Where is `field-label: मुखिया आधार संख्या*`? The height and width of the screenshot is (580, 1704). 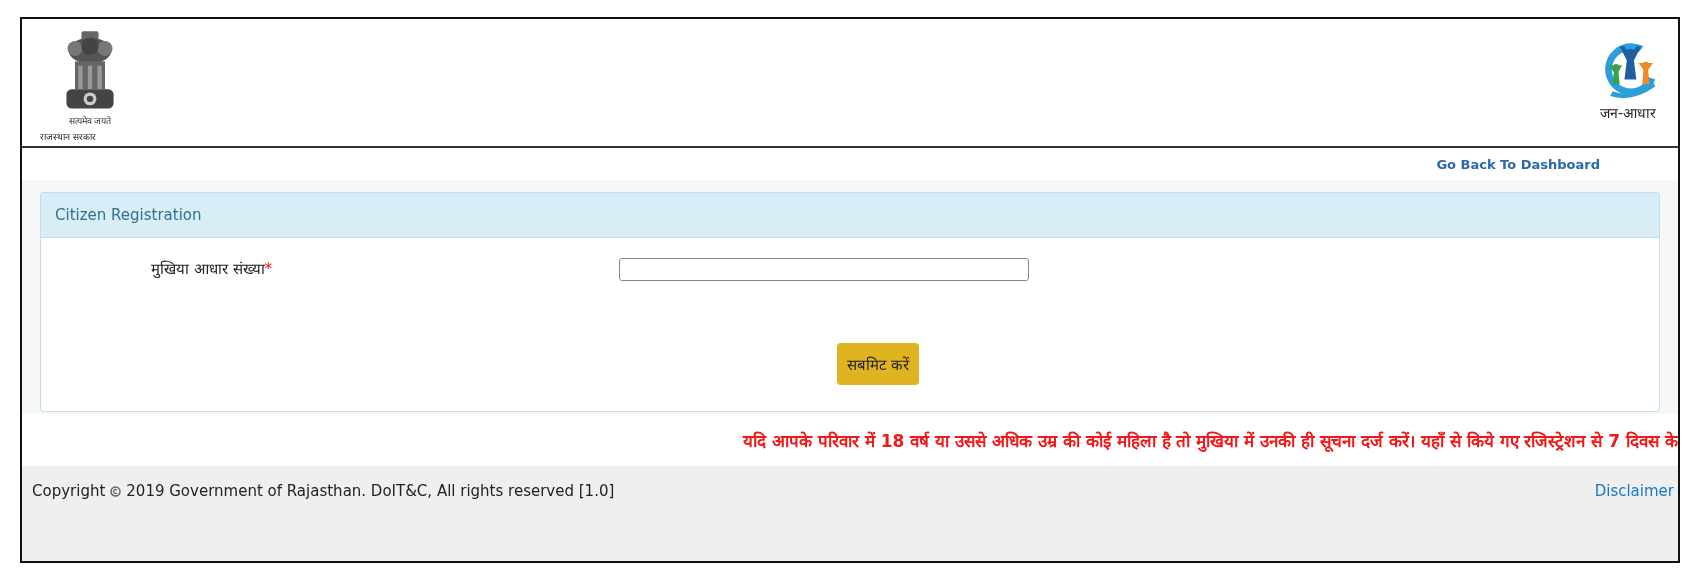 field-label: मुखिया आधार संख्या* is located at coordinates (212, 268).